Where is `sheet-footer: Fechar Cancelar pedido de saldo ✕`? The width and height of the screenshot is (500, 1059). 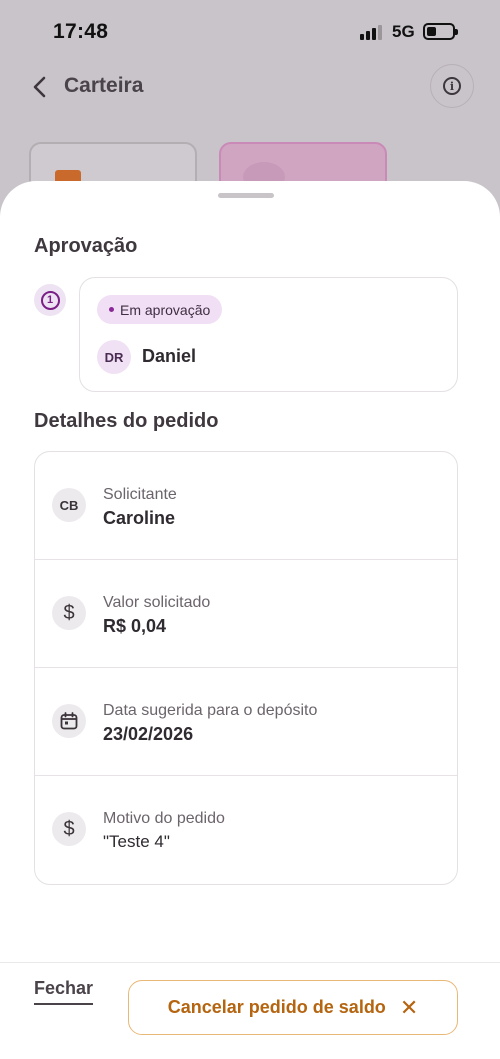
sheet-footer: Fechar Cancelar pedido de saldo ✕ is located at coordinates (250, 1010).